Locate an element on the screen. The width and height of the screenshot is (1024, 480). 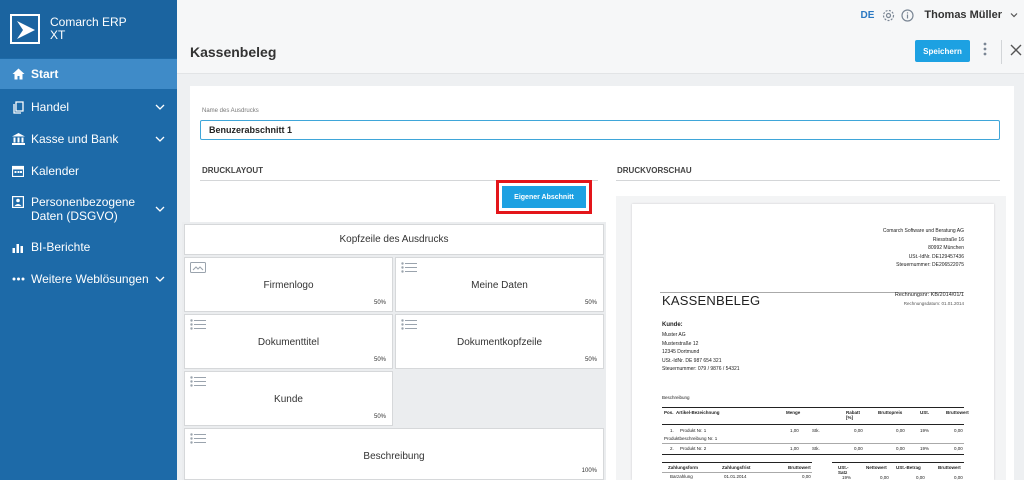
section-dokumenttitel: Dokumenttitel 50% is located at coordinates (288, 341).